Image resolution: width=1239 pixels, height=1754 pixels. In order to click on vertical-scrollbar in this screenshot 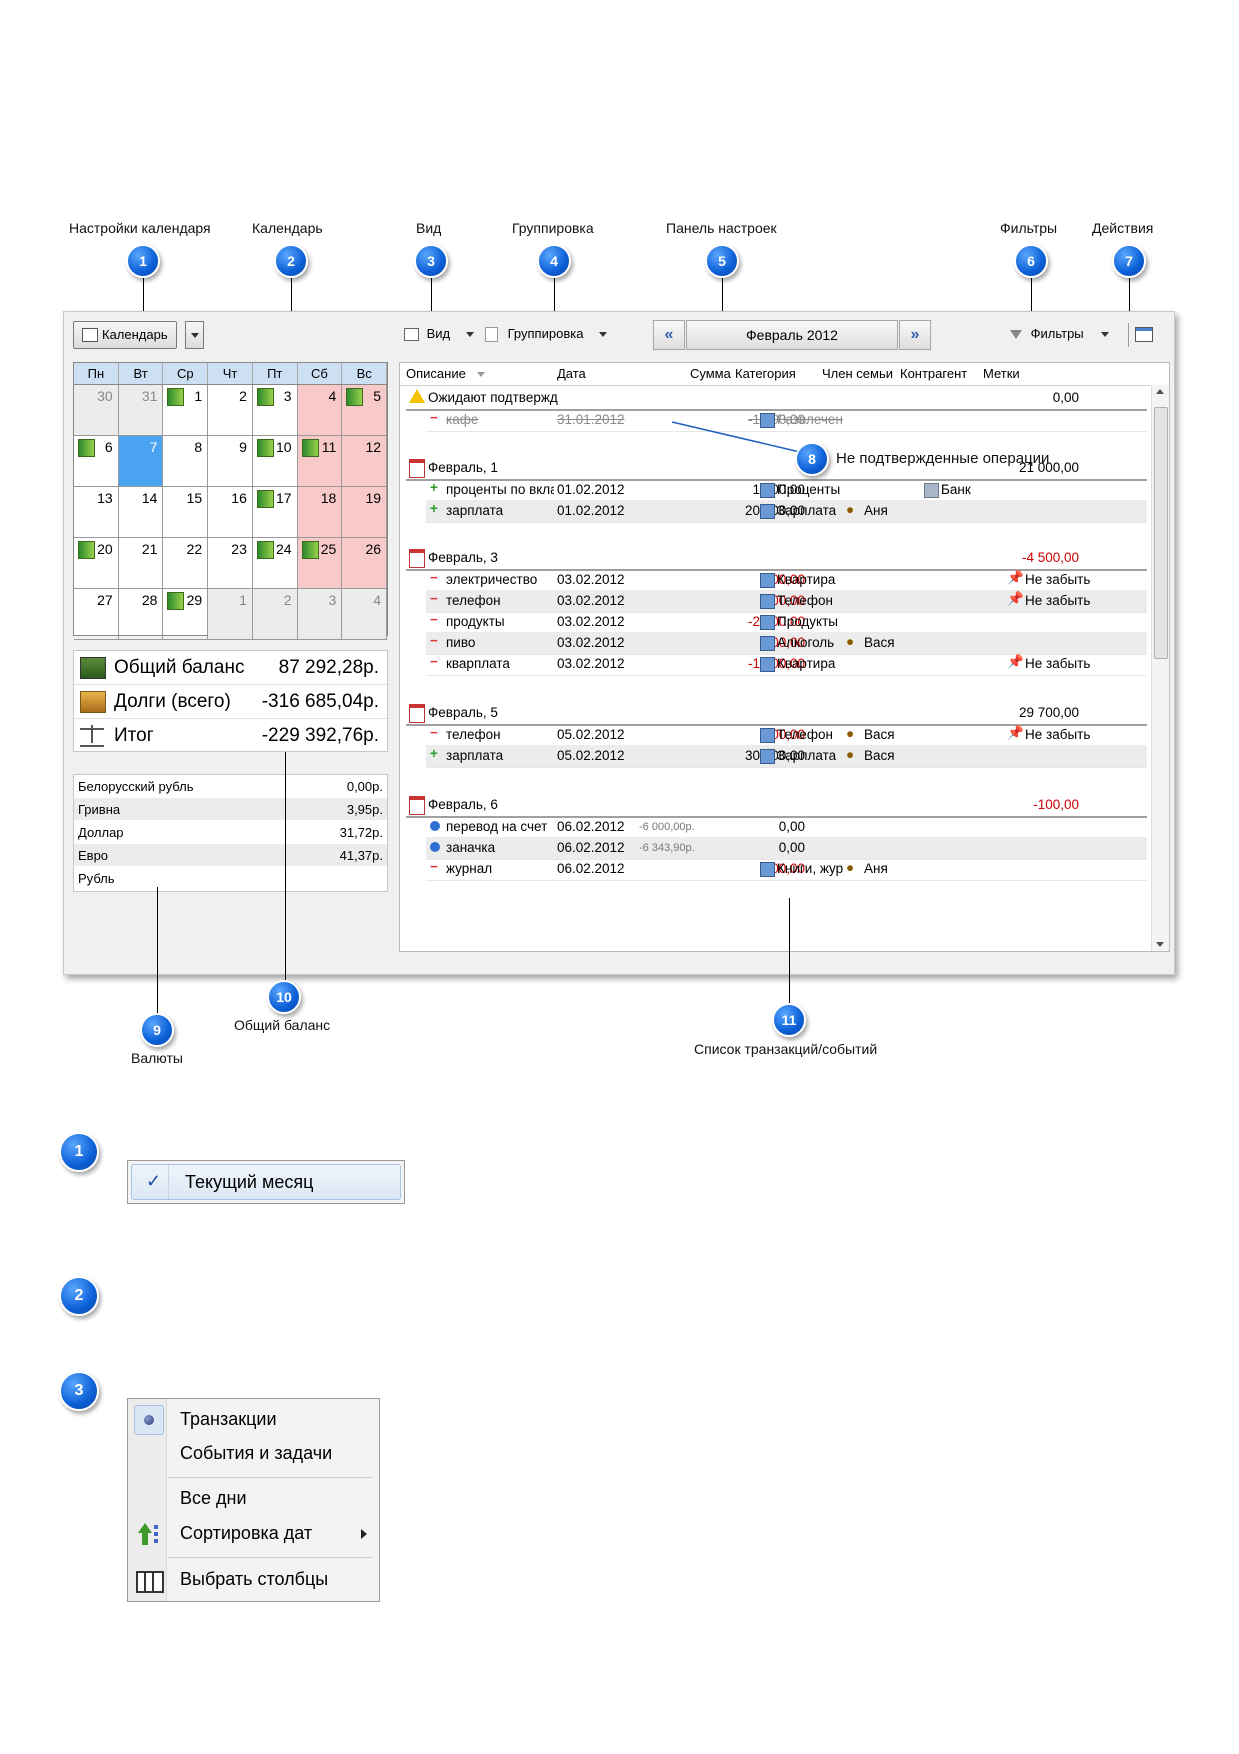, I will do `click(1160, 668)`.